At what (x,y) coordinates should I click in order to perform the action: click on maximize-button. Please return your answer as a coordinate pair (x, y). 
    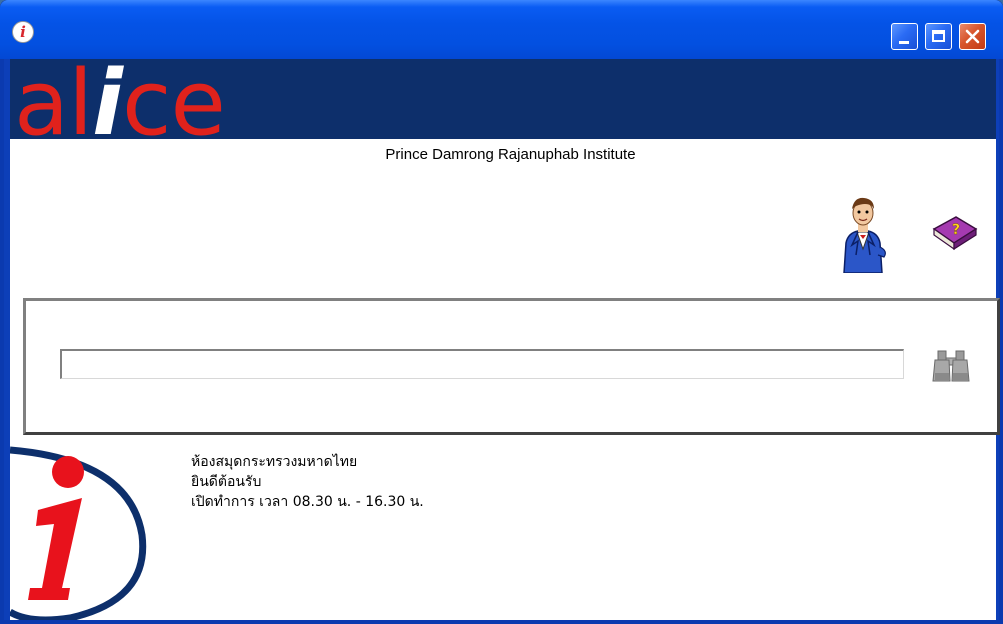
    Looking at the image, I should click on (938, 36).